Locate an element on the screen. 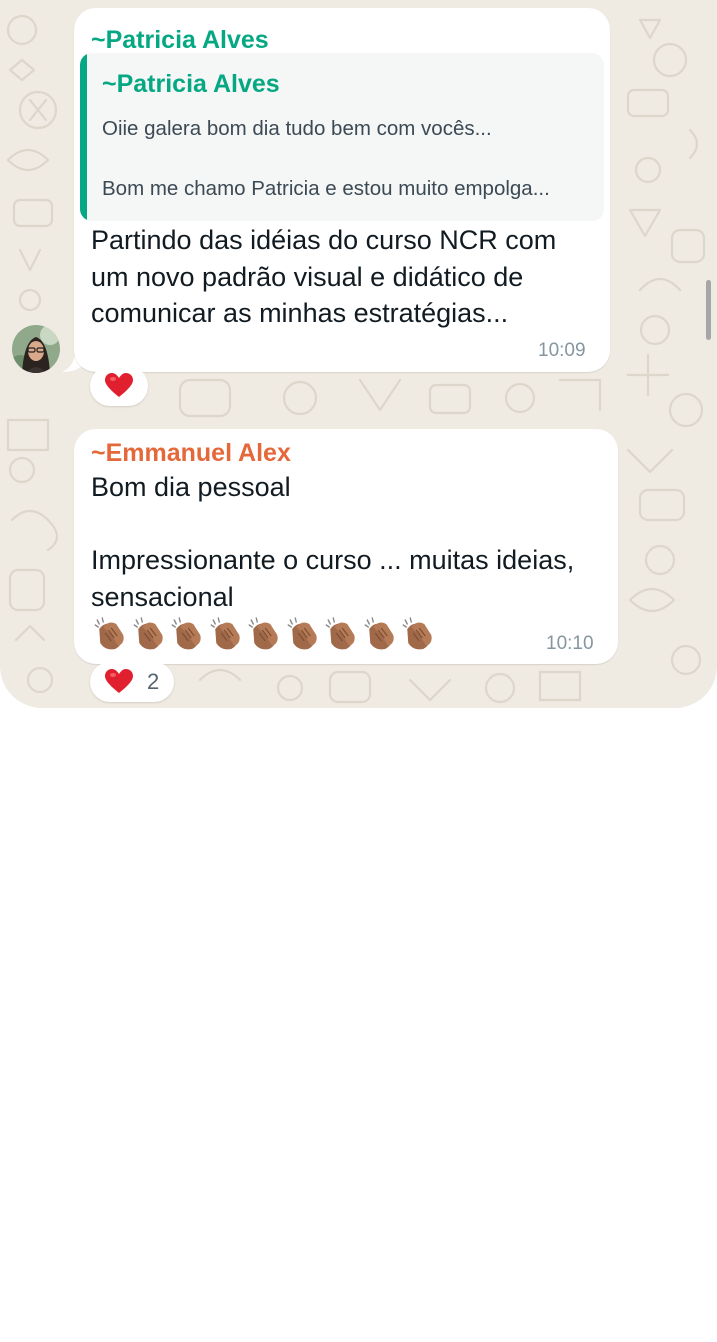 The image size is (717, 1342). avatar-photo is located at coordinates (36, 349).